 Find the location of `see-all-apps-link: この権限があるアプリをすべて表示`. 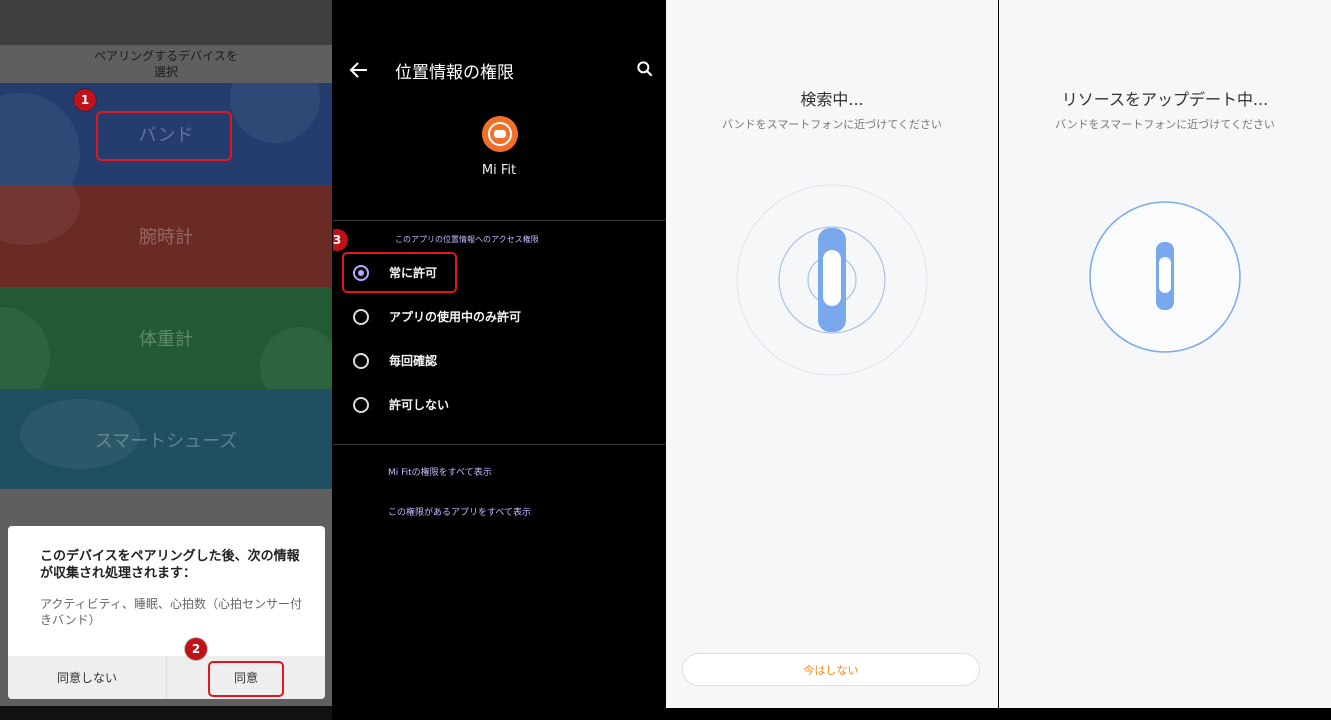

see-all-apps-link: この権限があるアプリをすべて表示 is located at coordinates (459, 511).